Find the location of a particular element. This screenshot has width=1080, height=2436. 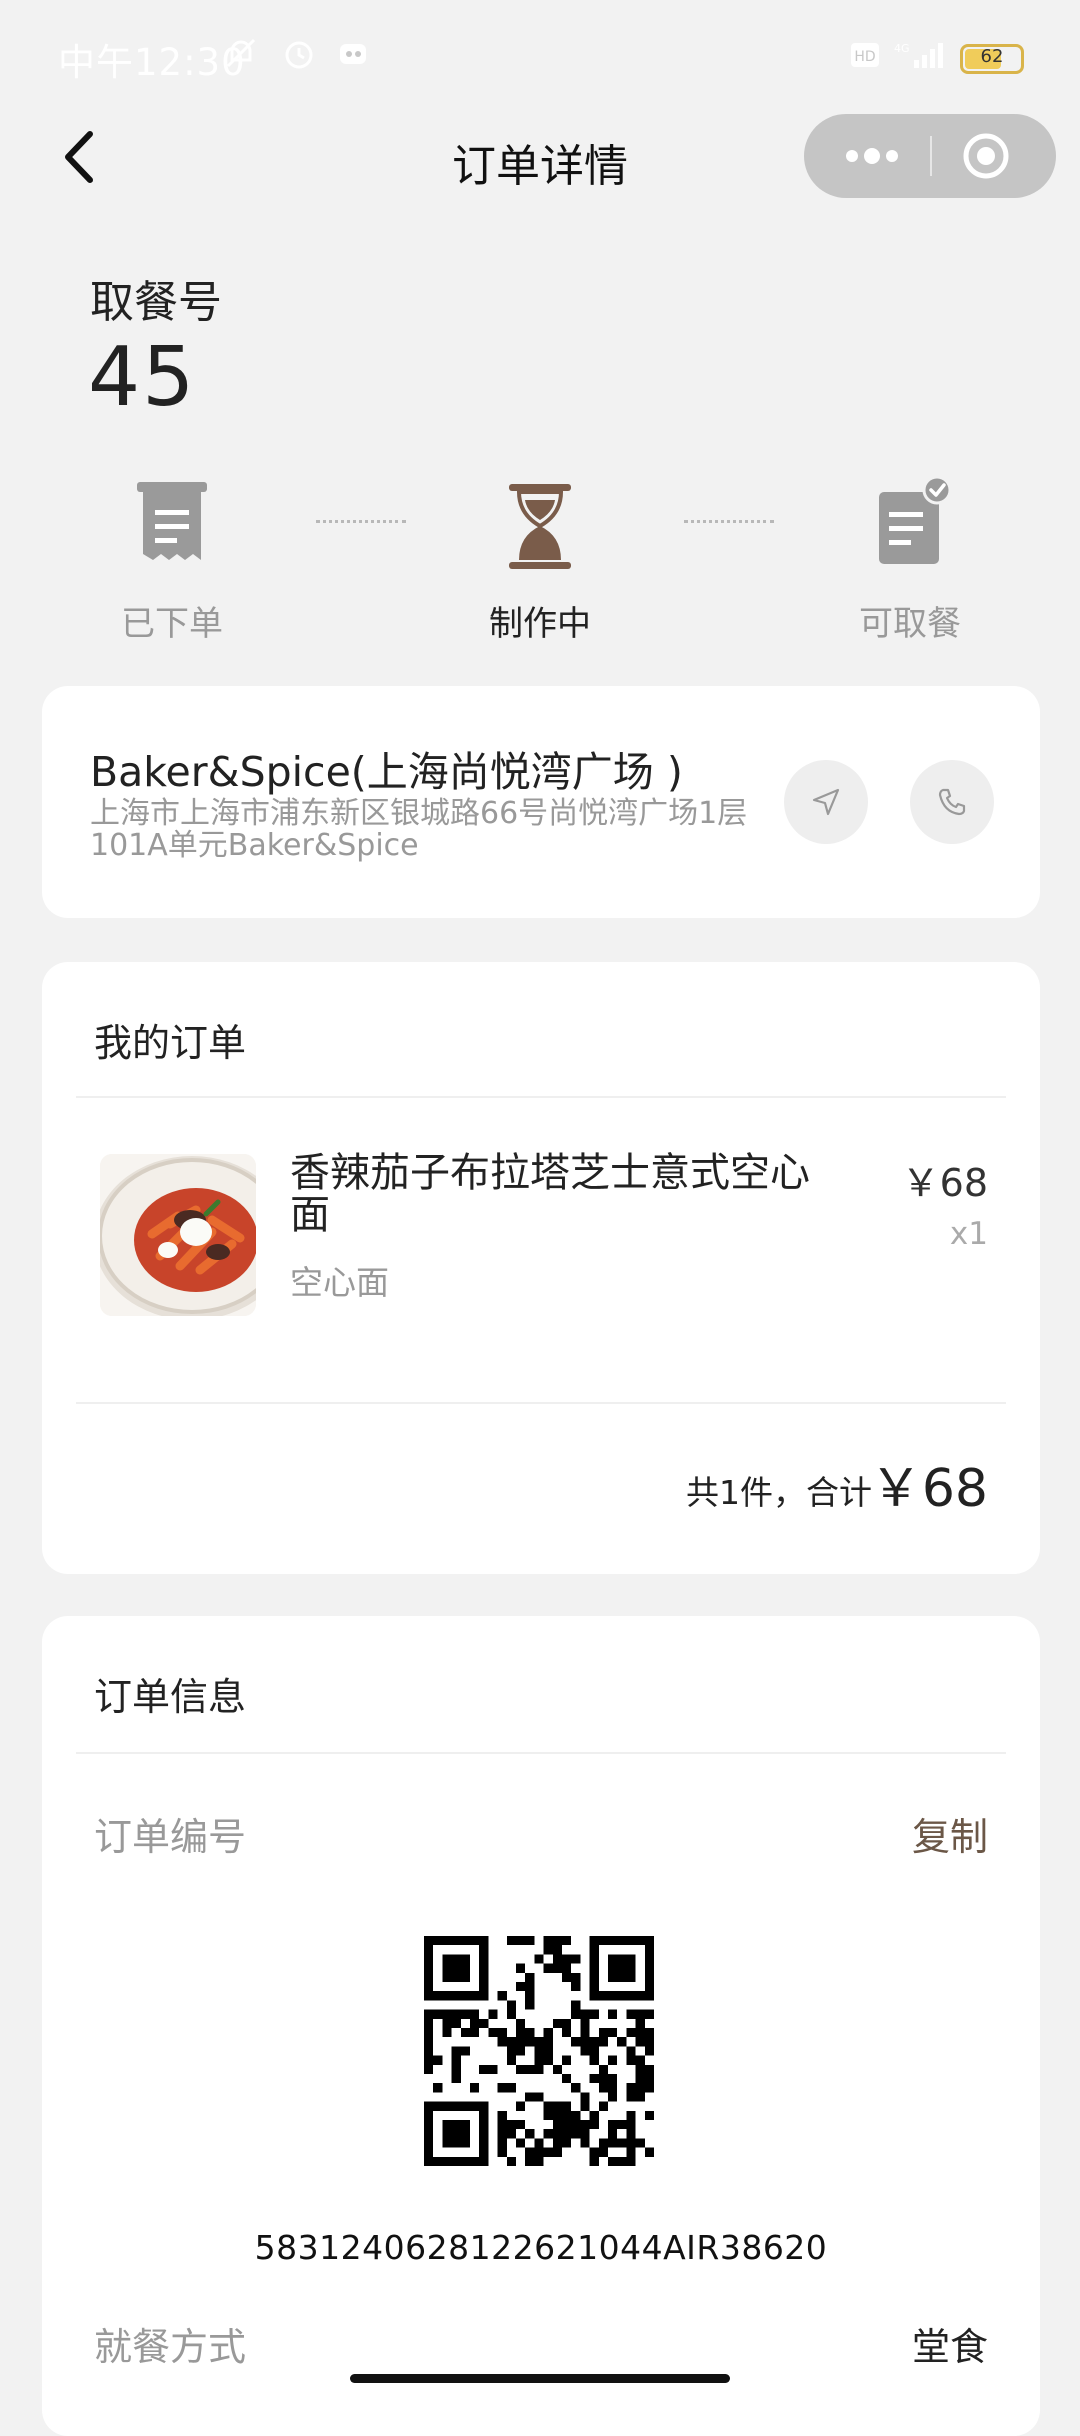

item-category: 空心面 is located at coordinates (339, 1282).